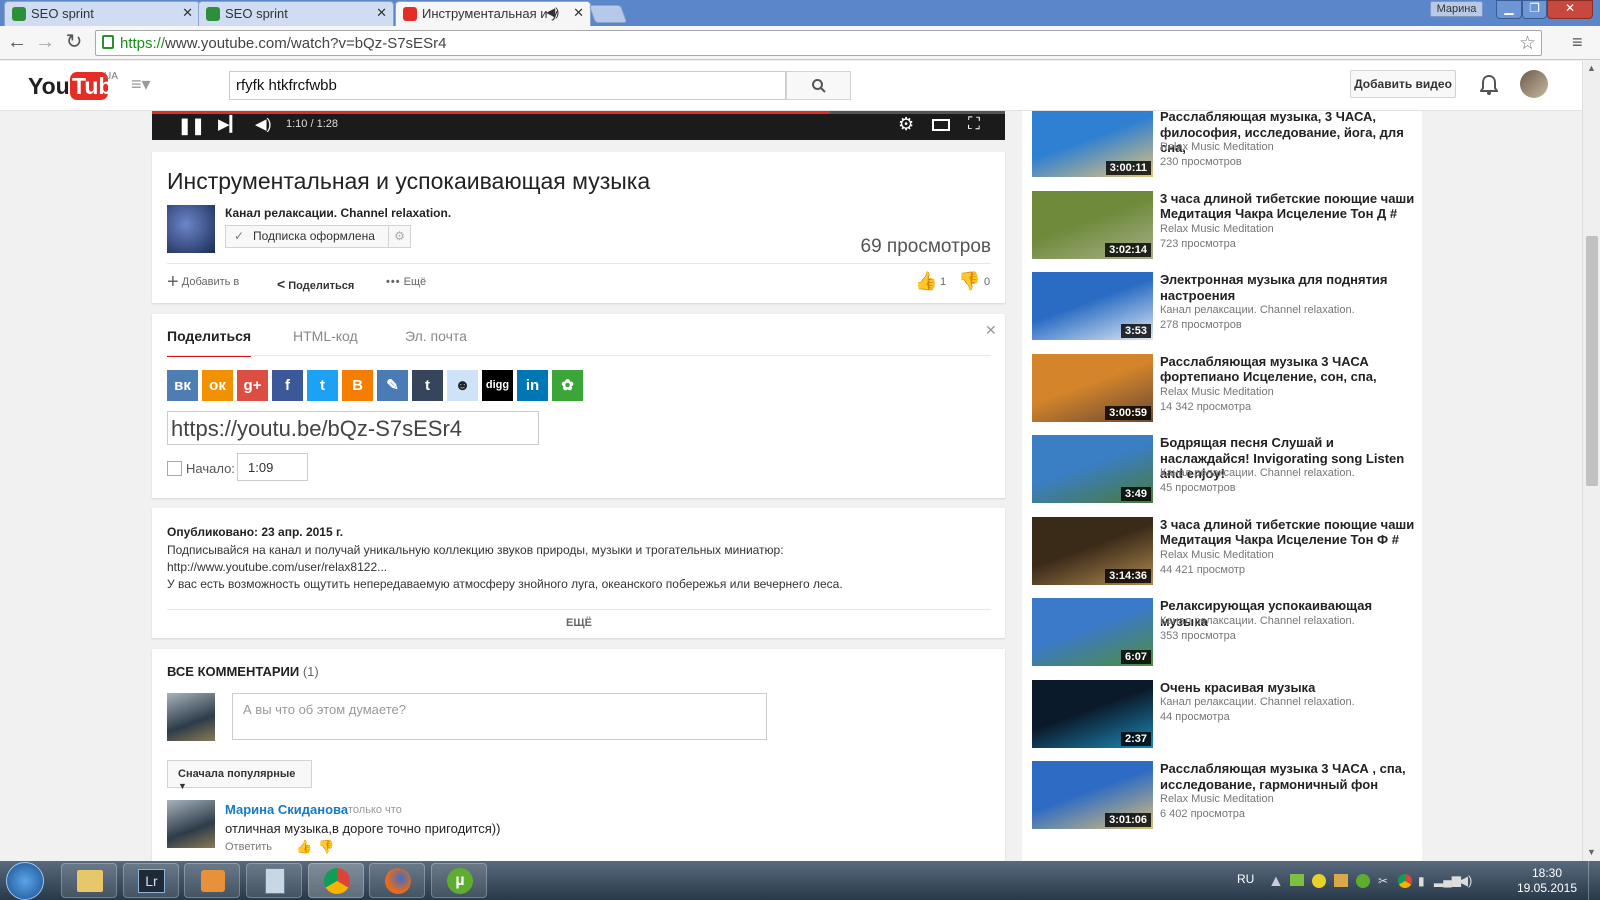 The image size is (1600, 900). Describe the element at coordinates (1591, 68) in the screenshot. I see `scroll-up-icon: ▲` at that location.